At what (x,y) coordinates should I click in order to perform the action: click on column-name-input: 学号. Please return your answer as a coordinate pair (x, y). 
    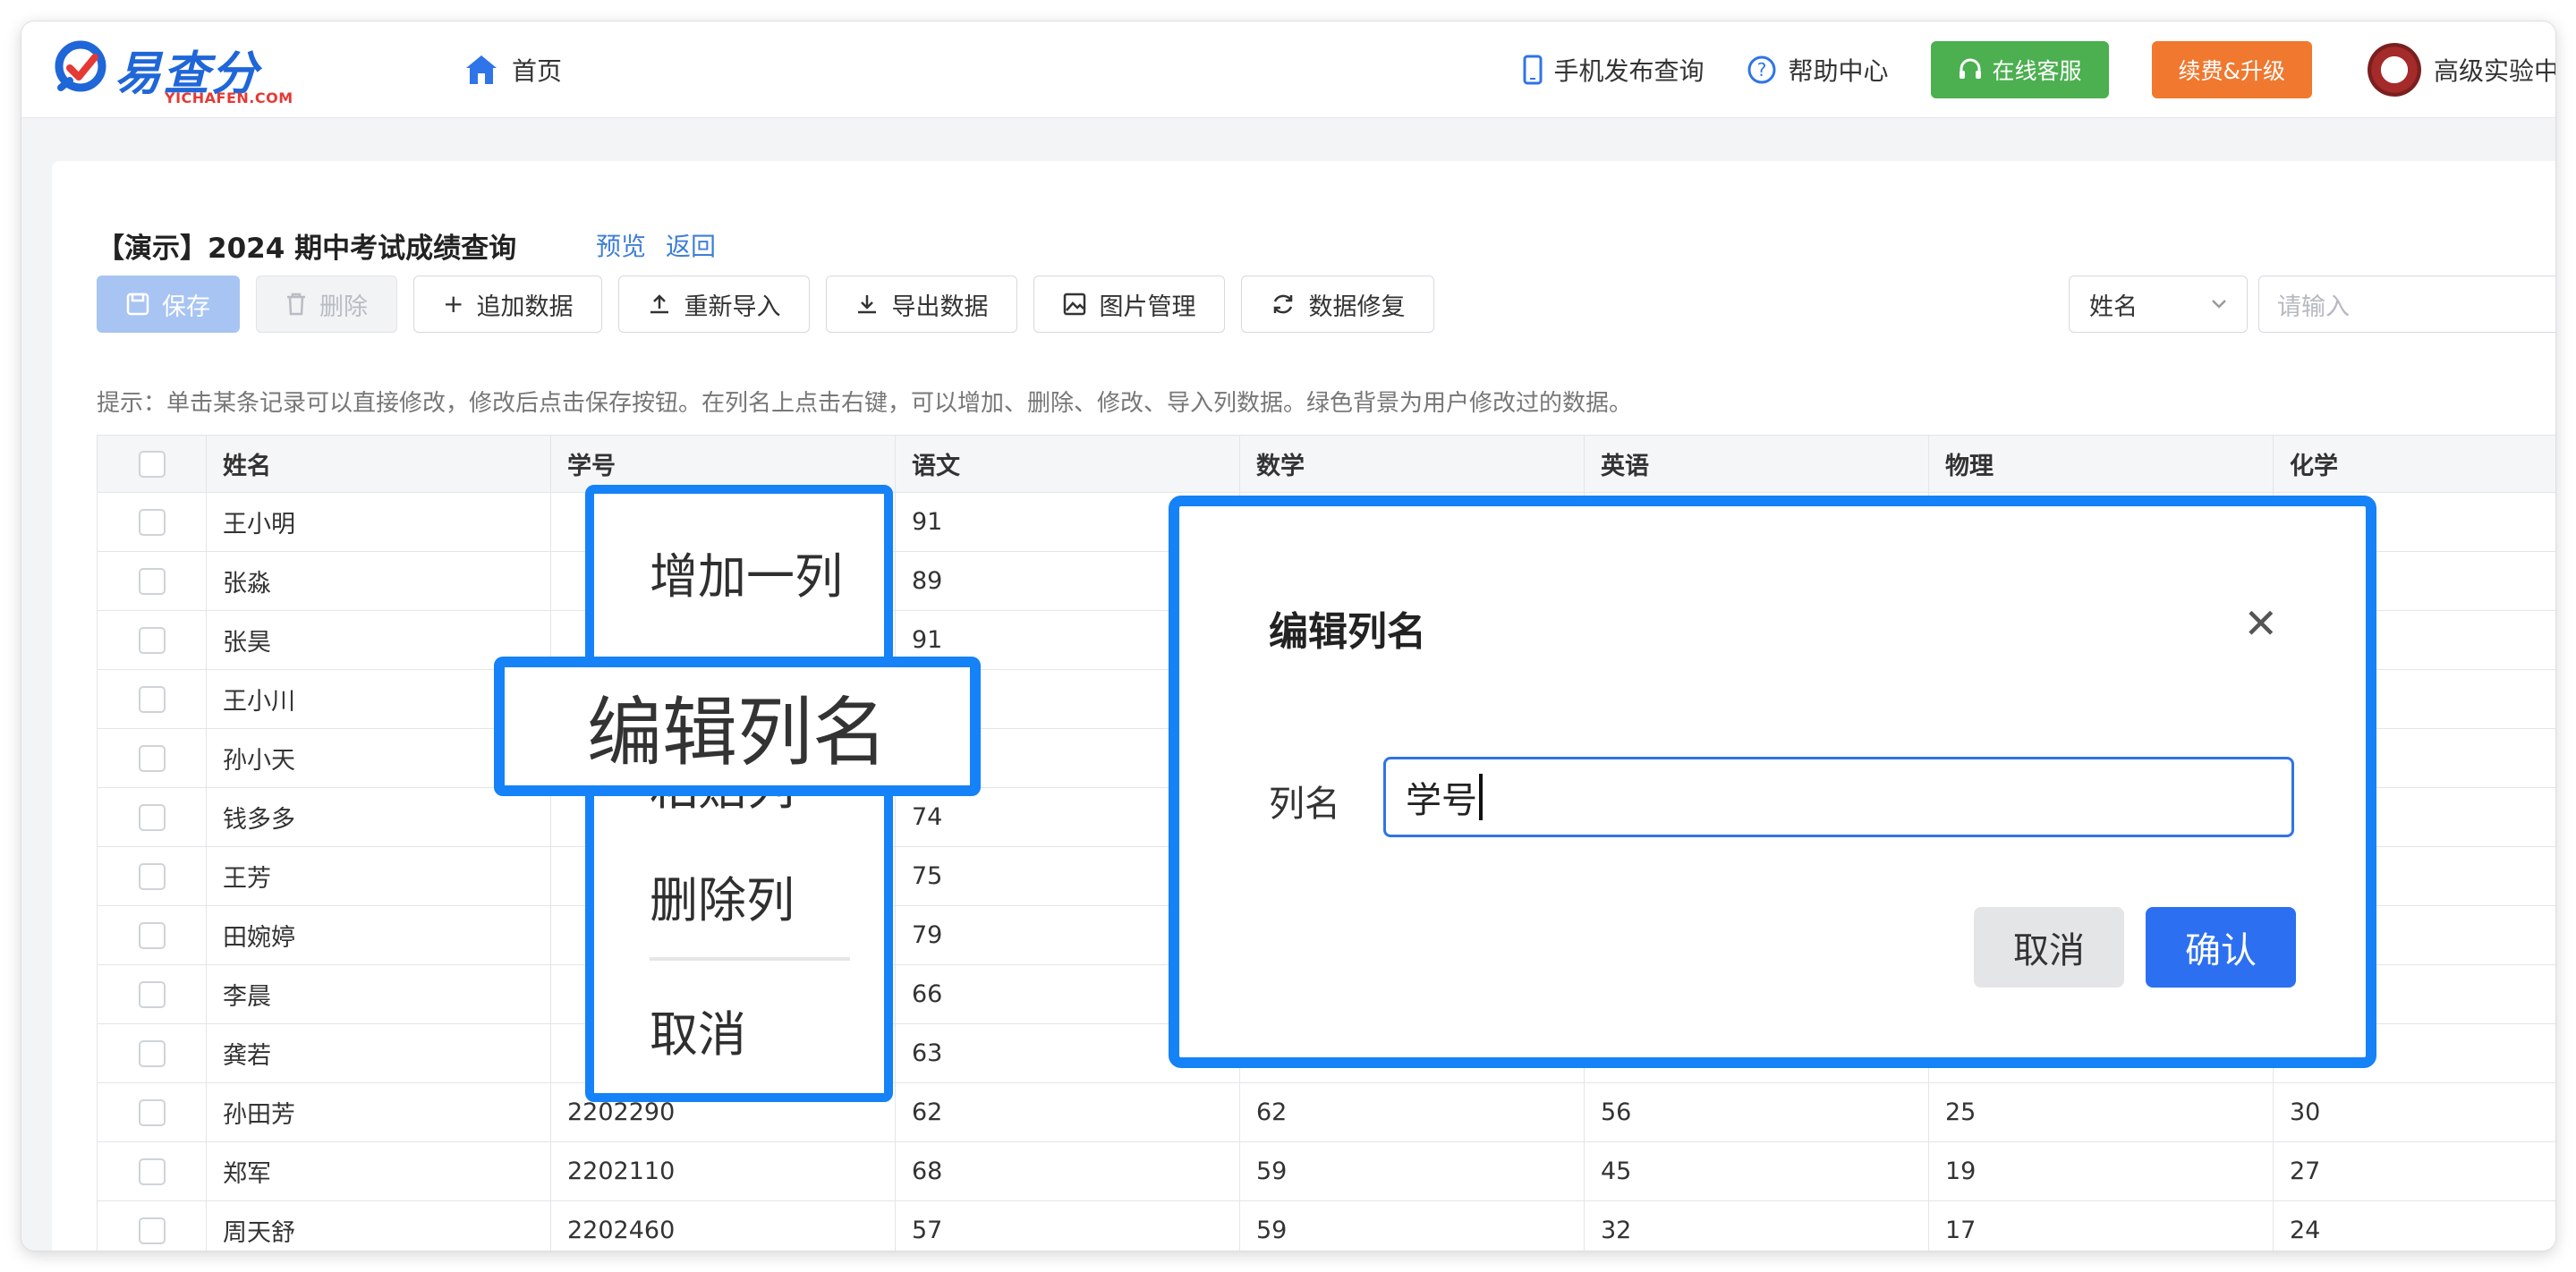
    Looking at the image, I should click on (1839, 797).